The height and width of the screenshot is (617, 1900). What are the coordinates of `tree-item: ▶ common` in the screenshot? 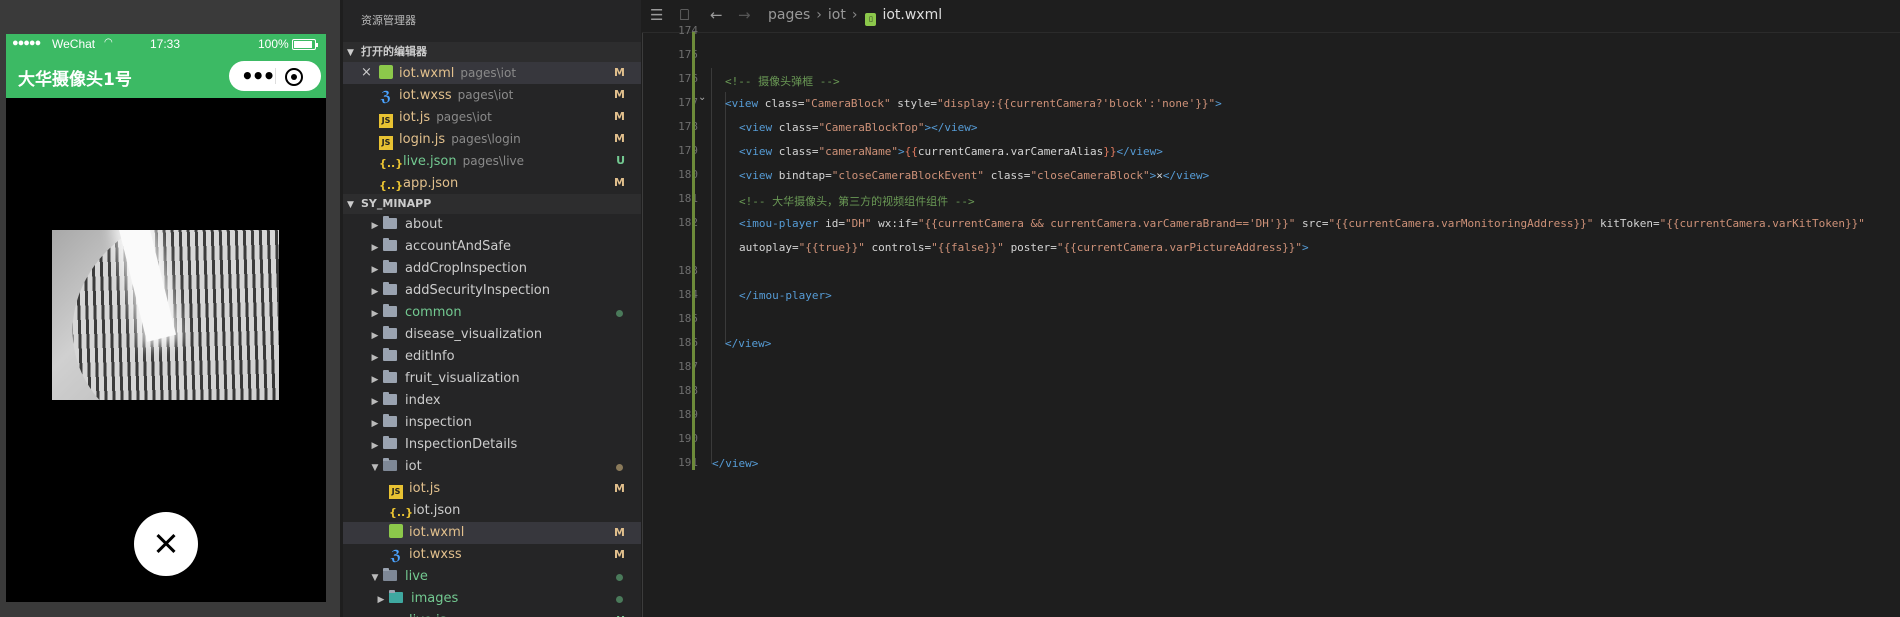 It's located at (492, 313).